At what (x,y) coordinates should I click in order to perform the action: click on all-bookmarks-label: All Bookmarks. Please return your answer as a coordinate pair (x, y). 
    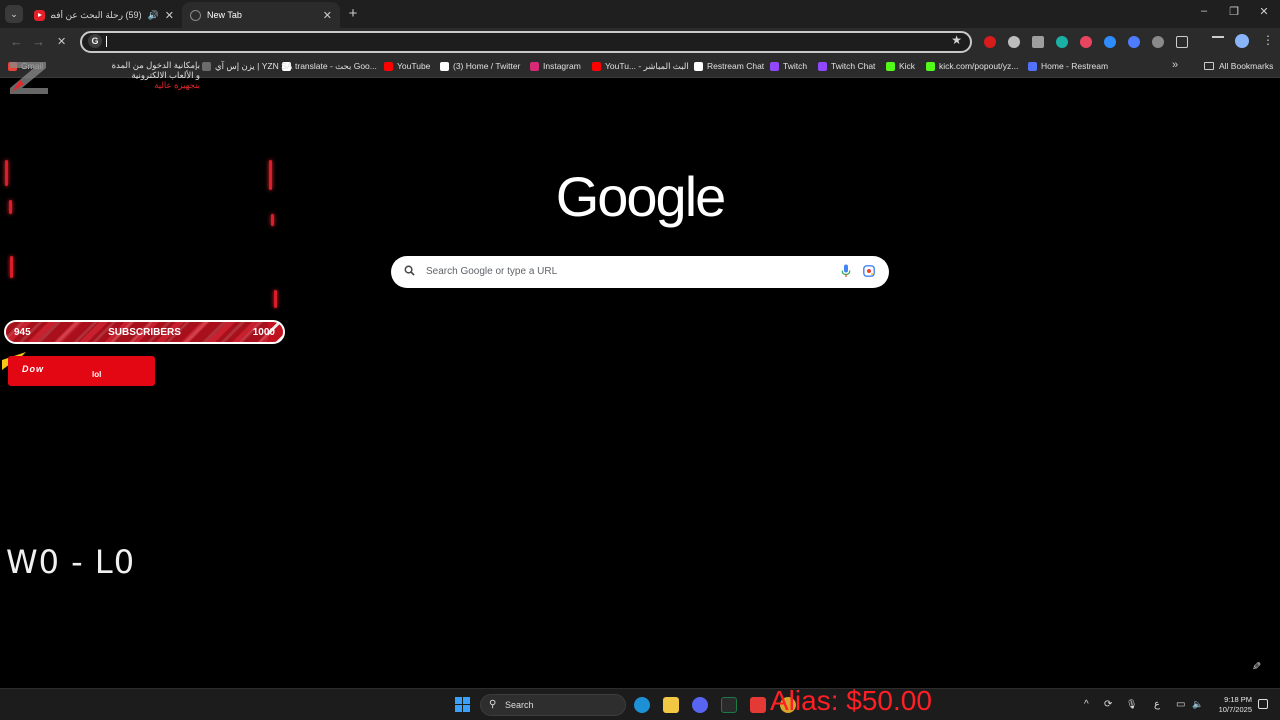
    Looking at the image, I should click on (1246, 66).